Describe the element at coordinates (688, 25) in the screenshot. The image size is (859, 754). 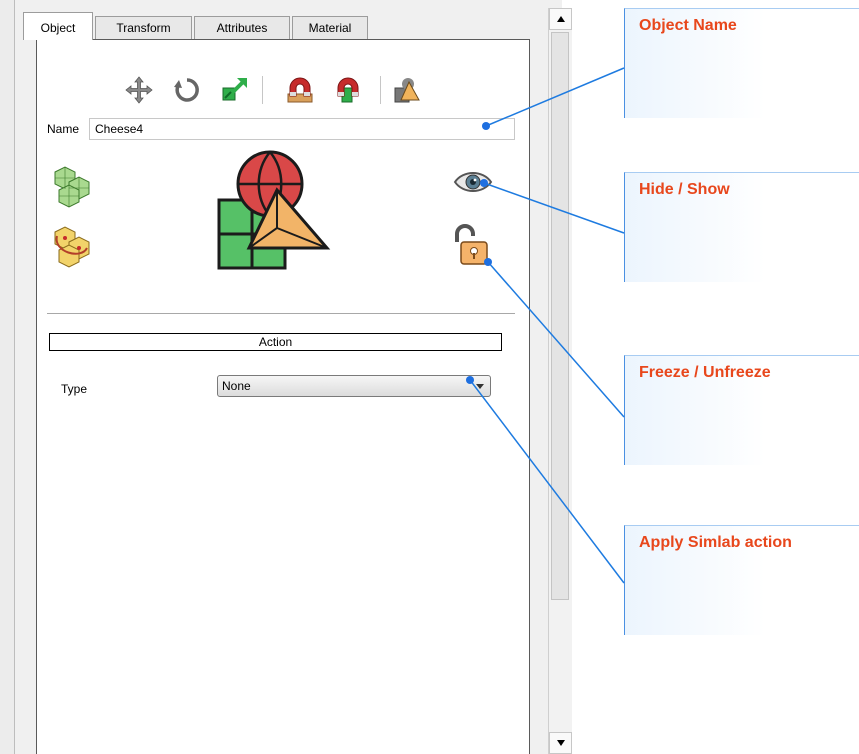
I see `callout-label: Object Name` at that location.